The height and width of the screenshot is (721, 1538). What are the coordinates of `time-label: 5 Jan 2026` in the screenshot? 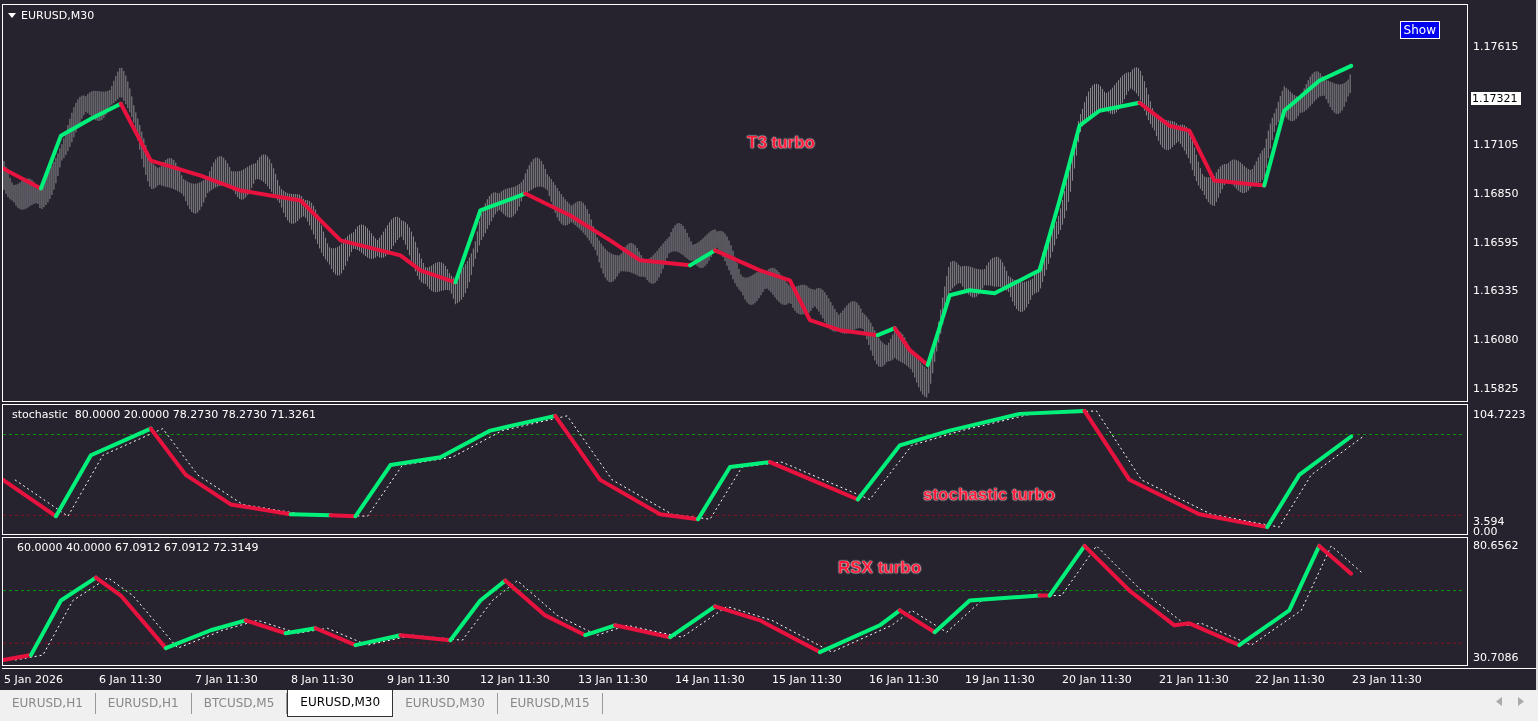 It's located at (33, 679).